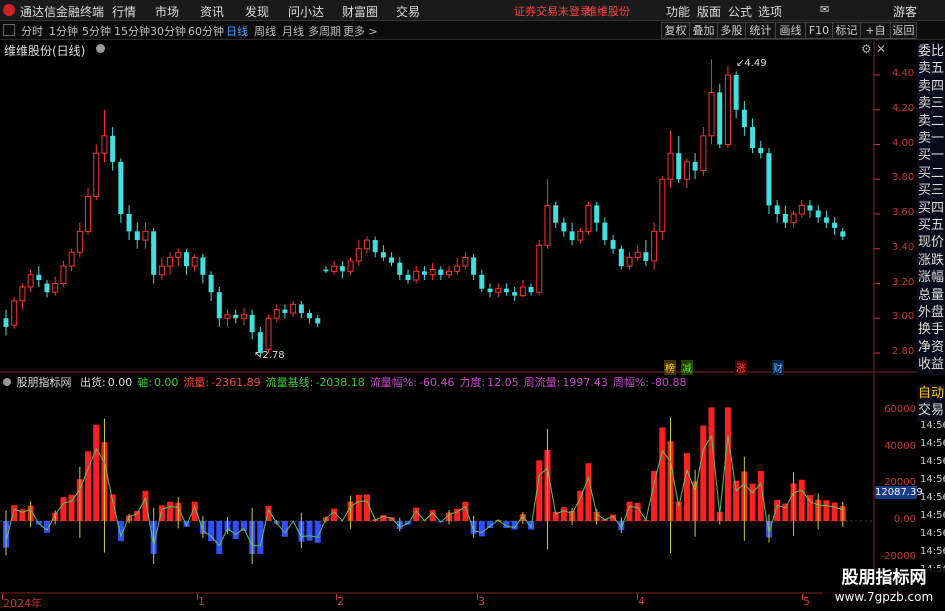 The height and width of the screenshot is (611, 945). What do you see at coordinates (932, 425) in the screenshot?
I see `time-label-0: 14:56` at bounding box center [932, 425].